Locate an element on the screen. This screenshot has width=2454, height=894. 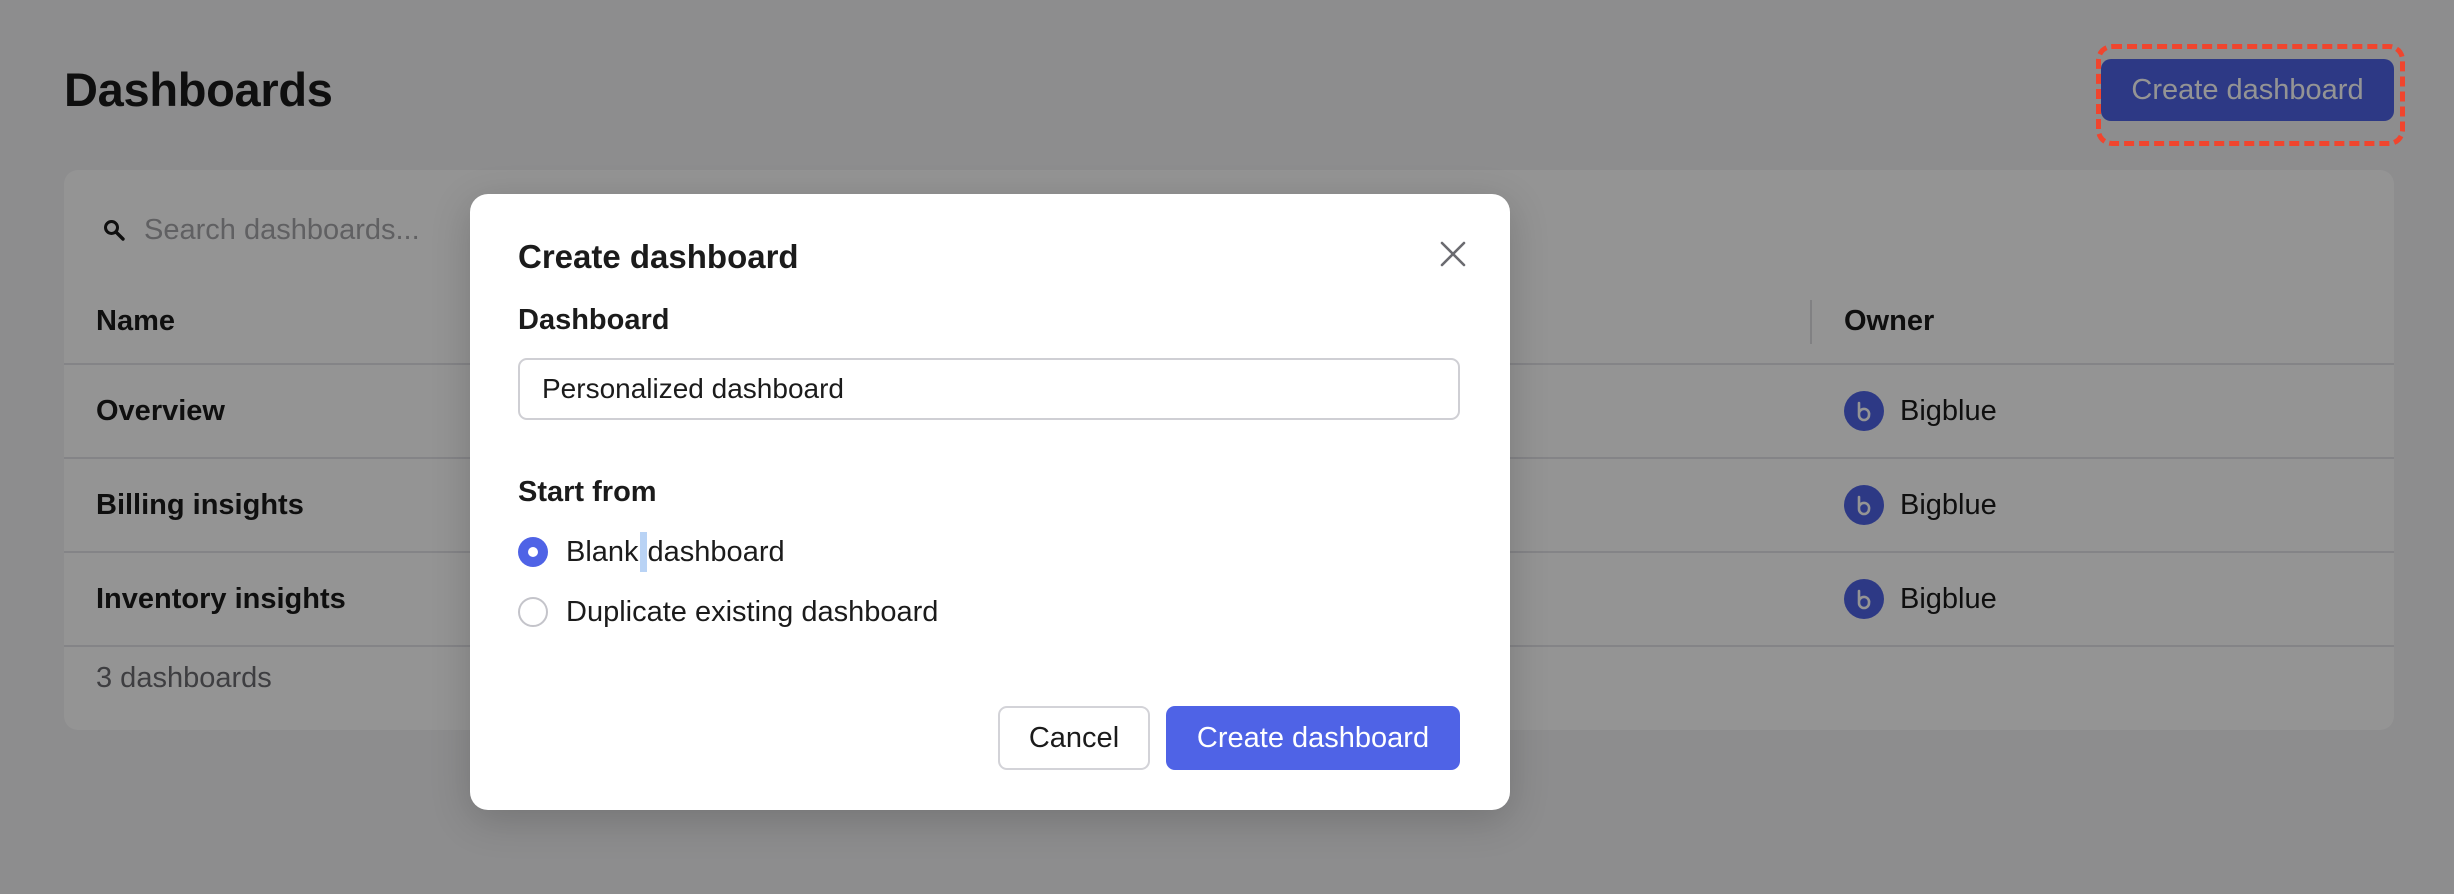
option-duplicate-dashboard: Duplicate existing dashboard is located at coordinates (728, 612).